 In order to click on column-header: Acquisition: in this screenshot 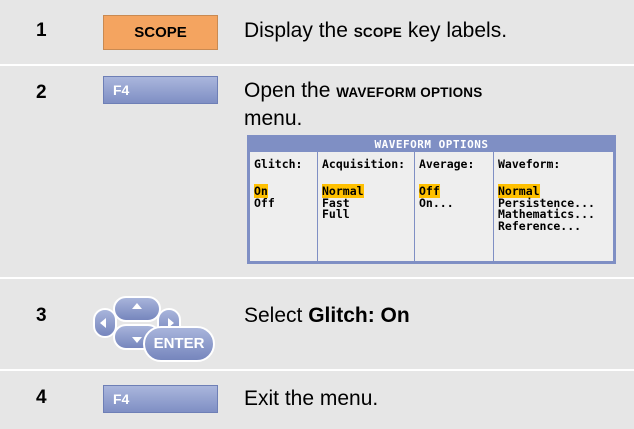, I will do `click(364, 164)`.